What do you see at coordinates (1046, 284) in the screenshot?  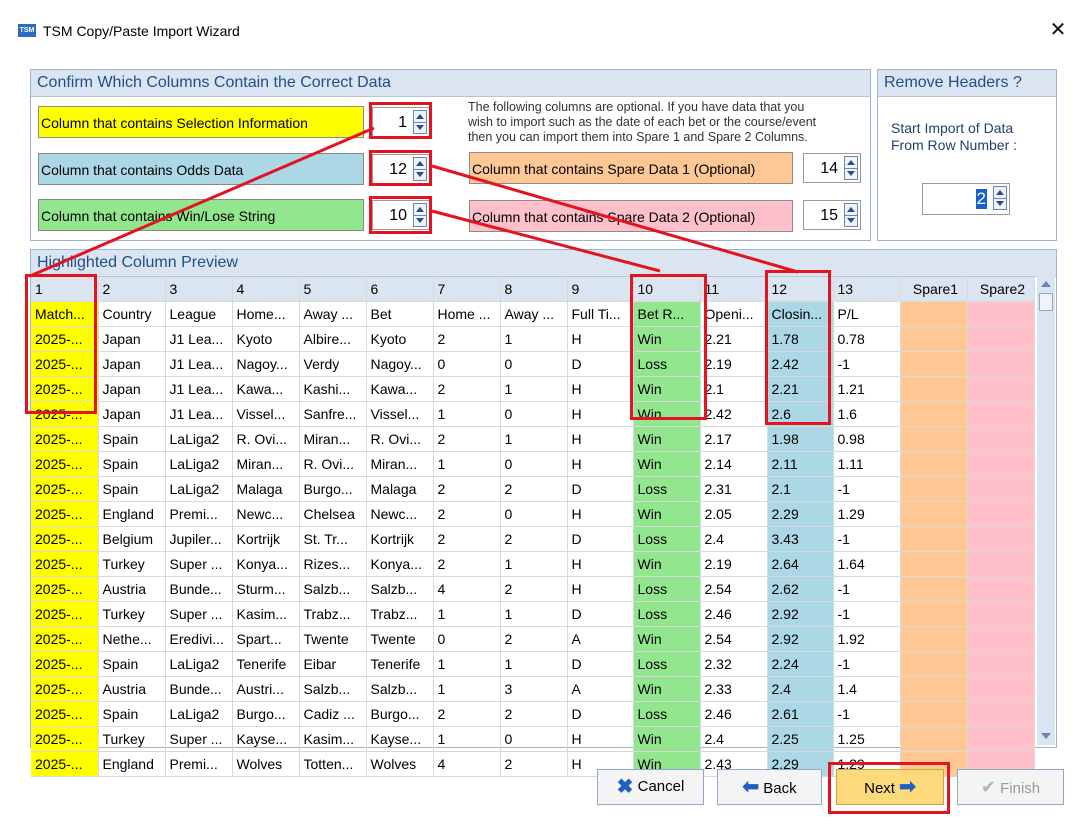 I see `scroll-up-icon` at bounding box center [1046, 284].